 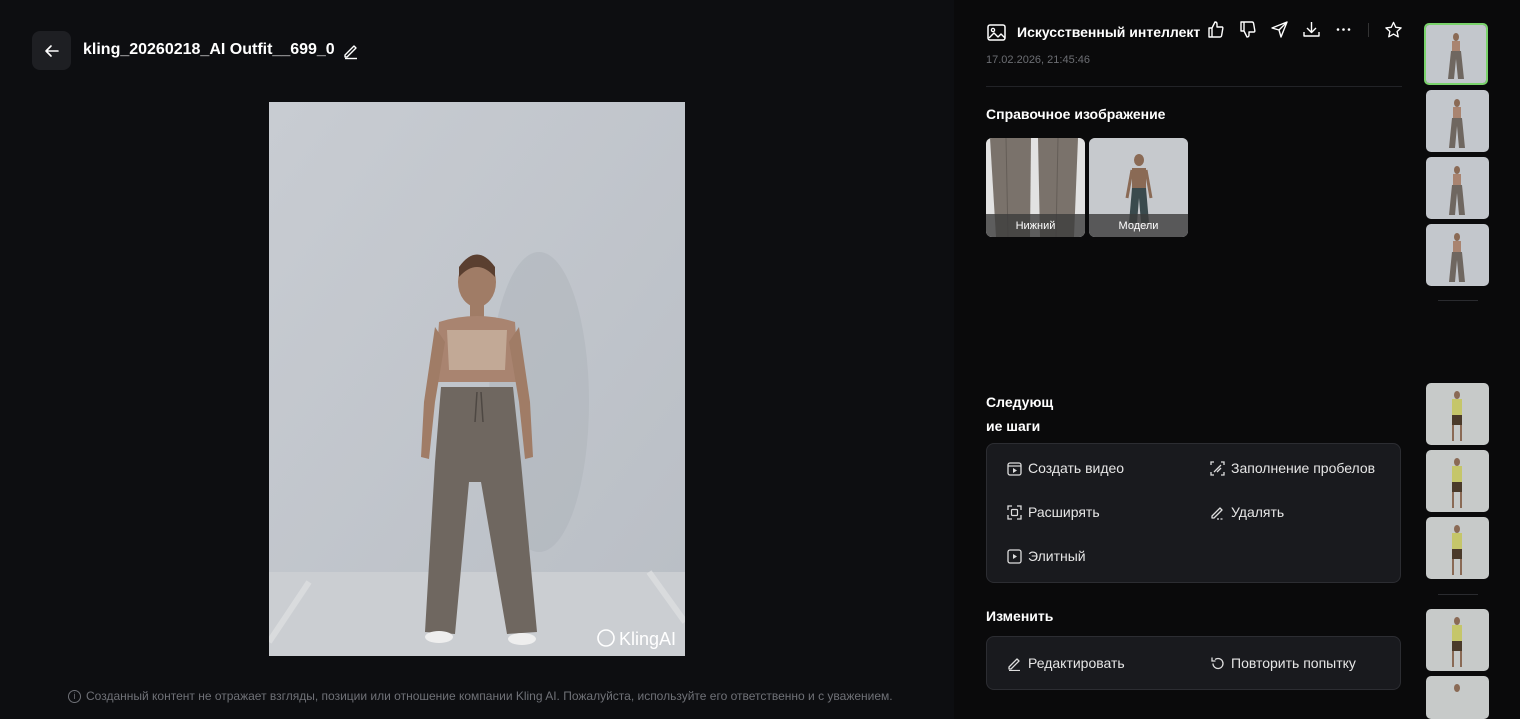 I want to click on next-steps-title-line1: Следующ, so click(x=1020, y=402).